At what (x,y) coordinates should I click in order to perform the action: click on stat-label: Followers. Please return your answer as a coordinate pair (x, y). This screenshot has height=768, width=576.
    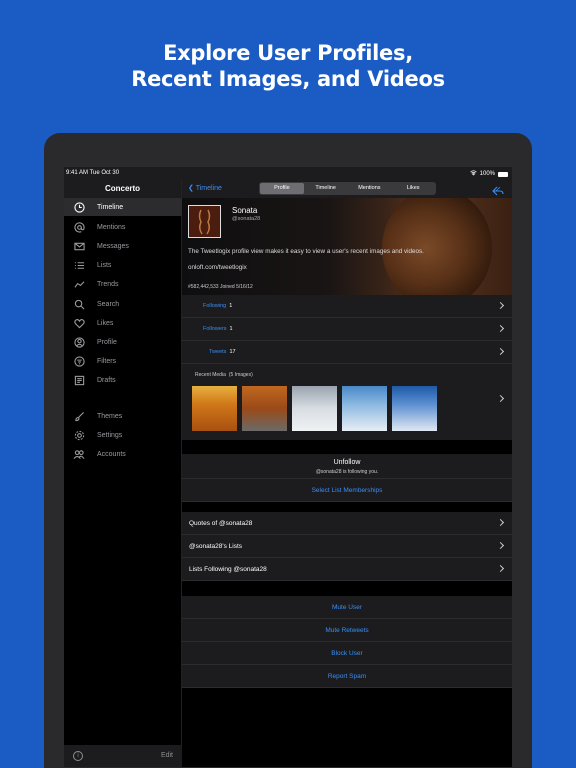
    Looking at the image, I should click on (215, 329).